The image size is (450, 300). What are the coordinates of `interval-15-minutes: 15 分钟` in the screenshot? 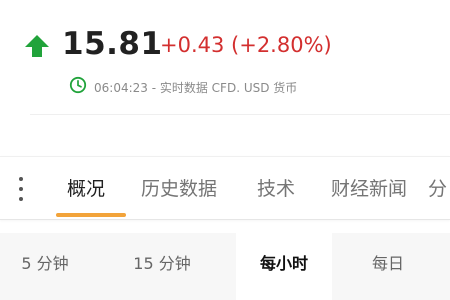 It's located at (162, 266).